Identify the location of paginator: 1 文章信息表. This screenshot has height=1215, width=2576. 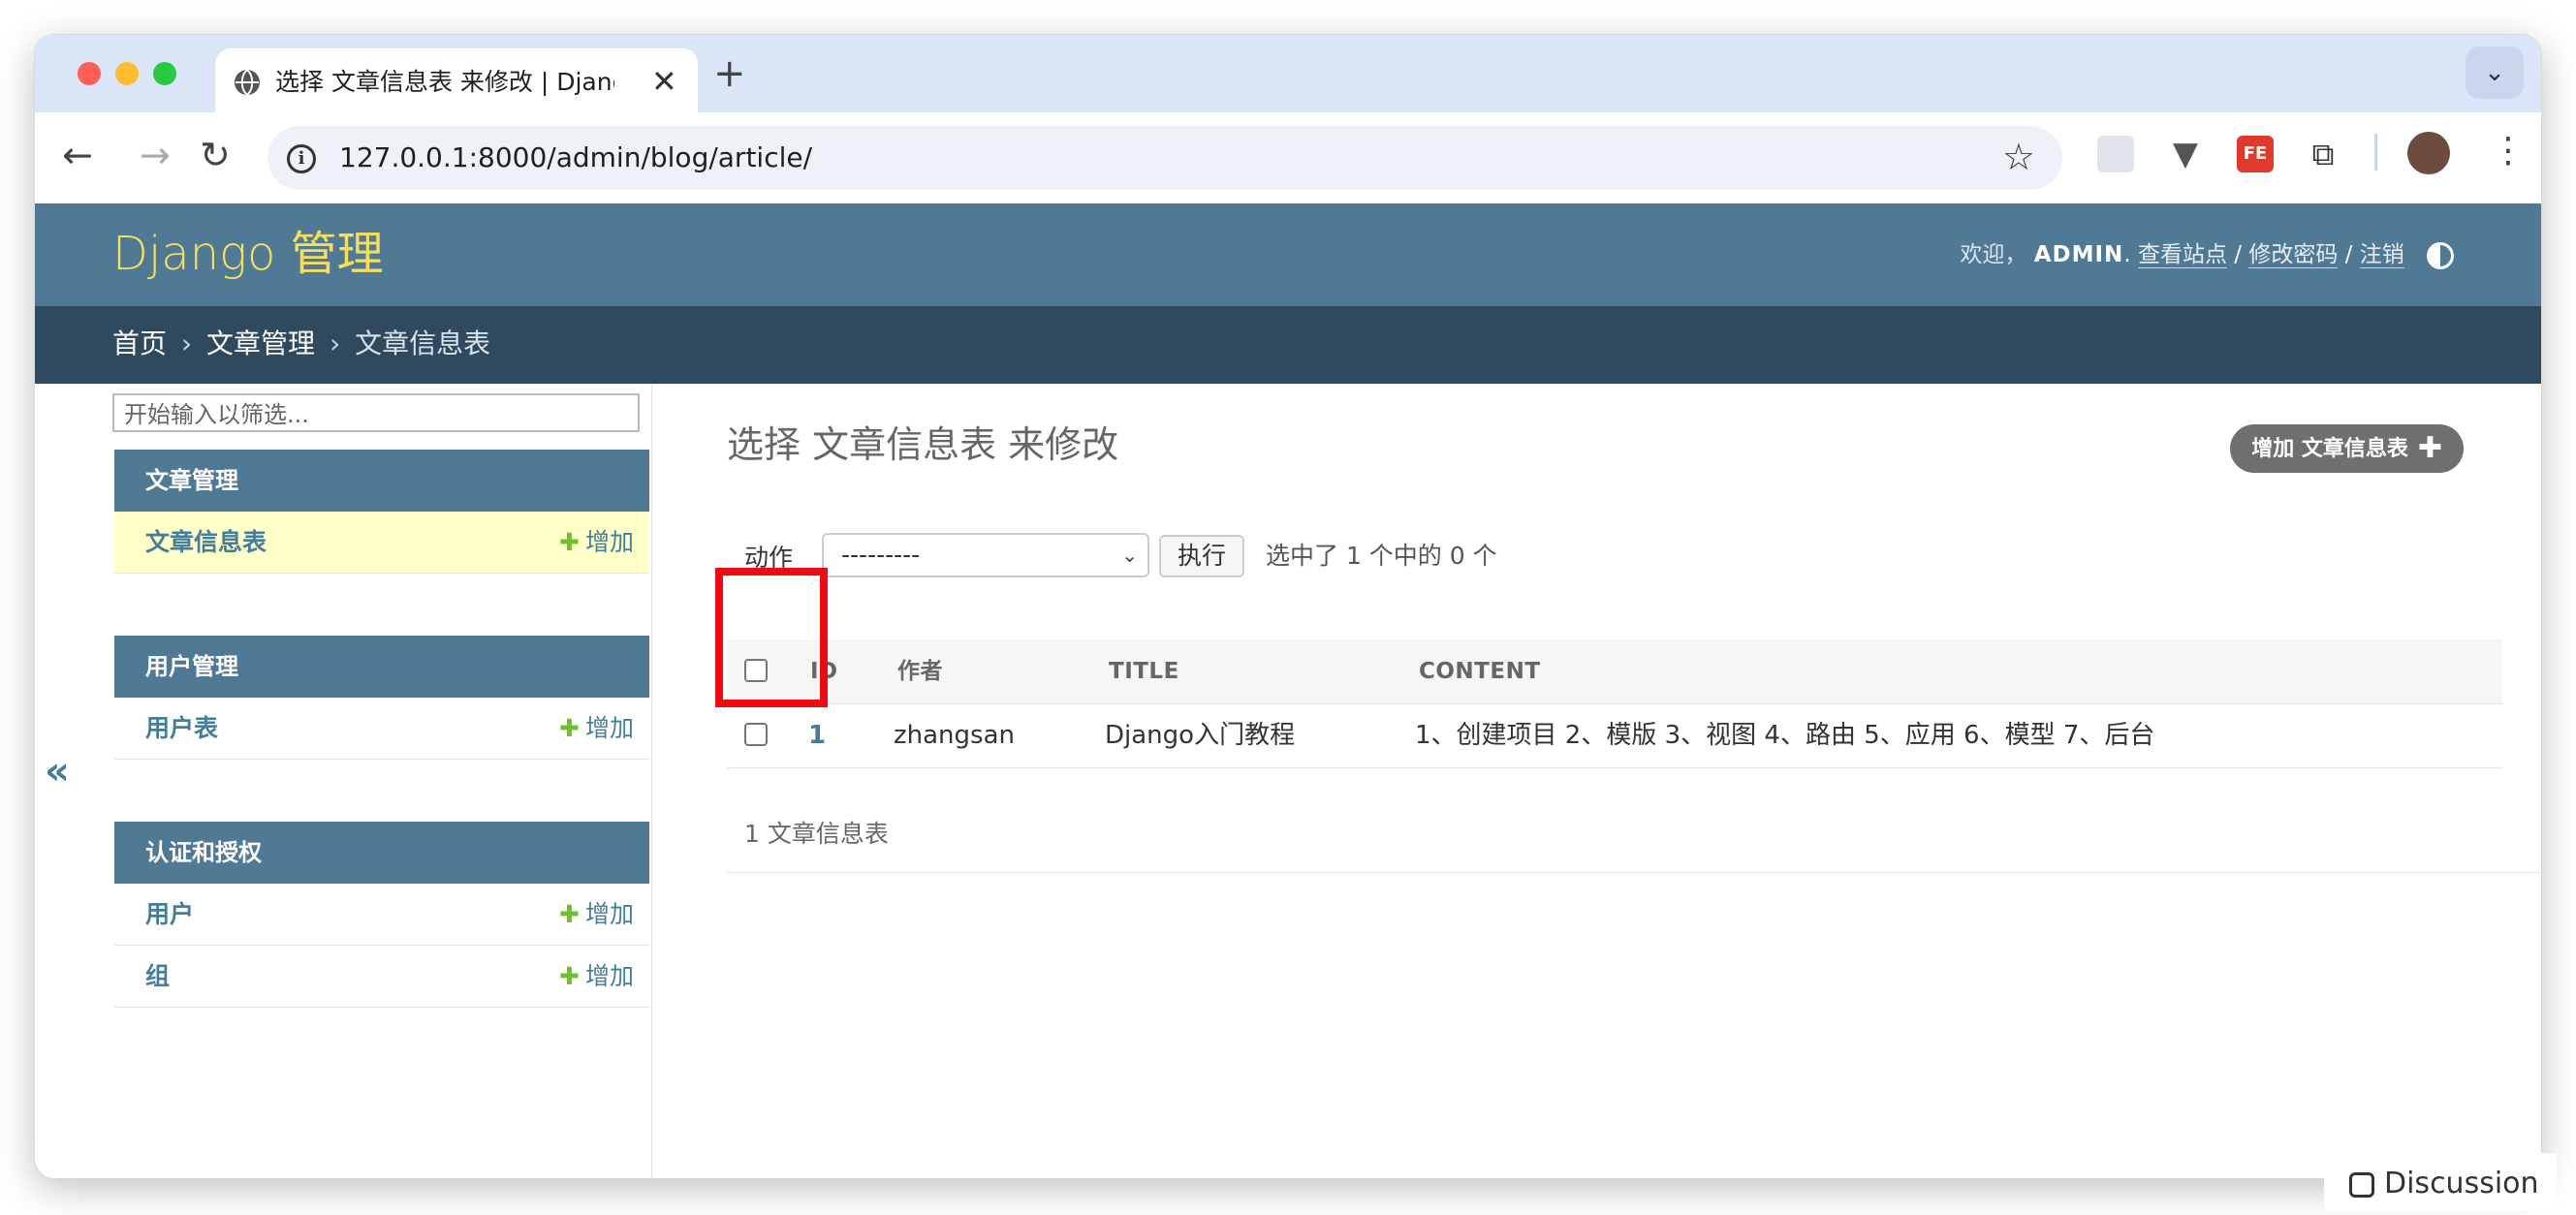
(1633, 832).